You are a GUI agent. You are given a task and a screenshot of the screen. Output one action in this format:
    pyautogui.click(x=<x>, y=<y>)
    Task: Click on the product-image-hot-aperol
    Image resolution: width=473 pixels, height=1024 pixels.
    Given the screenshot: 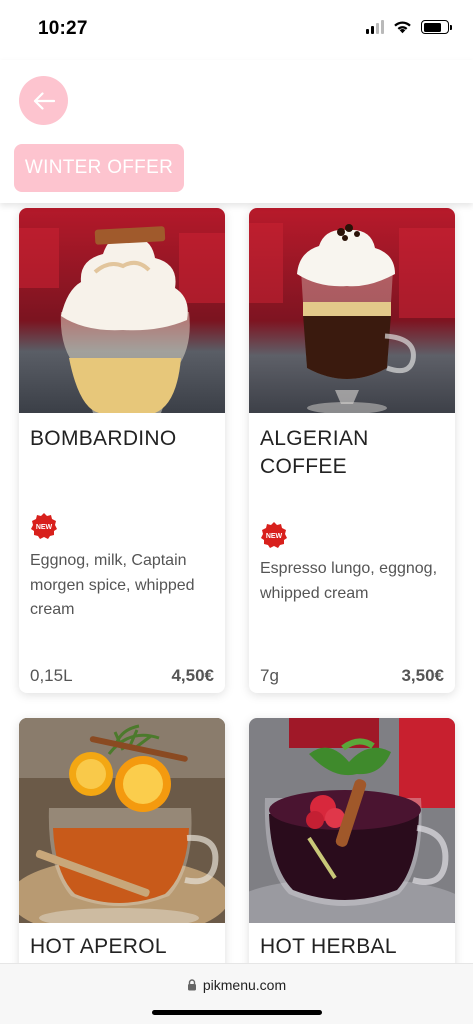 What is the action you would take?
    pyautogui.click(x=122, y=820)
    